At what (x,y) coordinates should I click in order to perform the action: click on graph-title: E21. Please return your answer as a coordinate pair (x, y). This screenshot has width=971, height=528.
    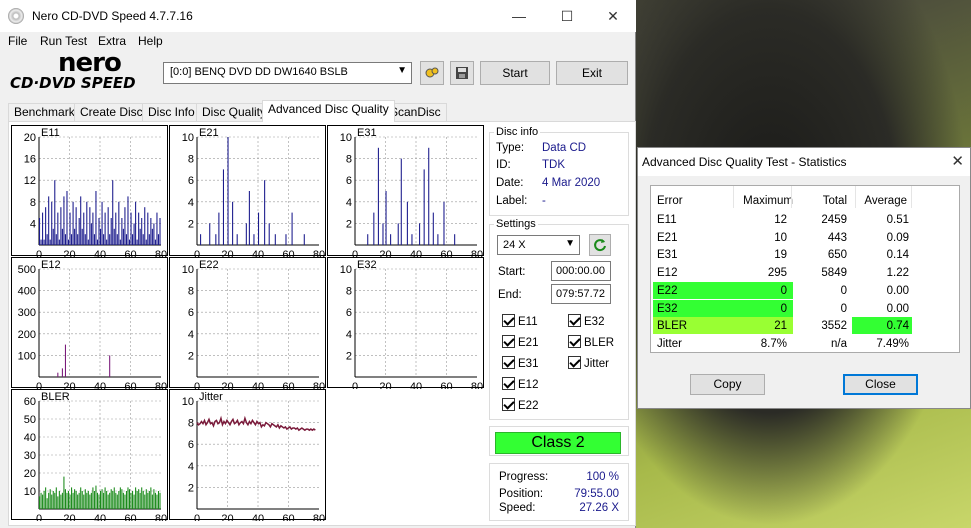
    Looking at the image, I should click on (209, 133).